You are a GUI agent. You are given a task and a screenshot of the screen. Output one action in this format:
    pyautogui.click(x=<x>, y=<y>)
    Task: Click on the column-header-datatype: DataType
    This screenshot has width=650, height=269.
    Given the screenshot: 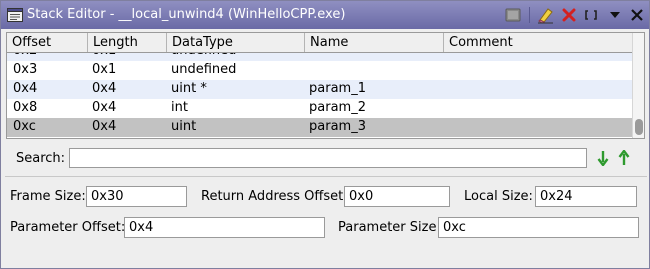 What is the action you would take?
    pyautogui.click(x=236, y=42)
    